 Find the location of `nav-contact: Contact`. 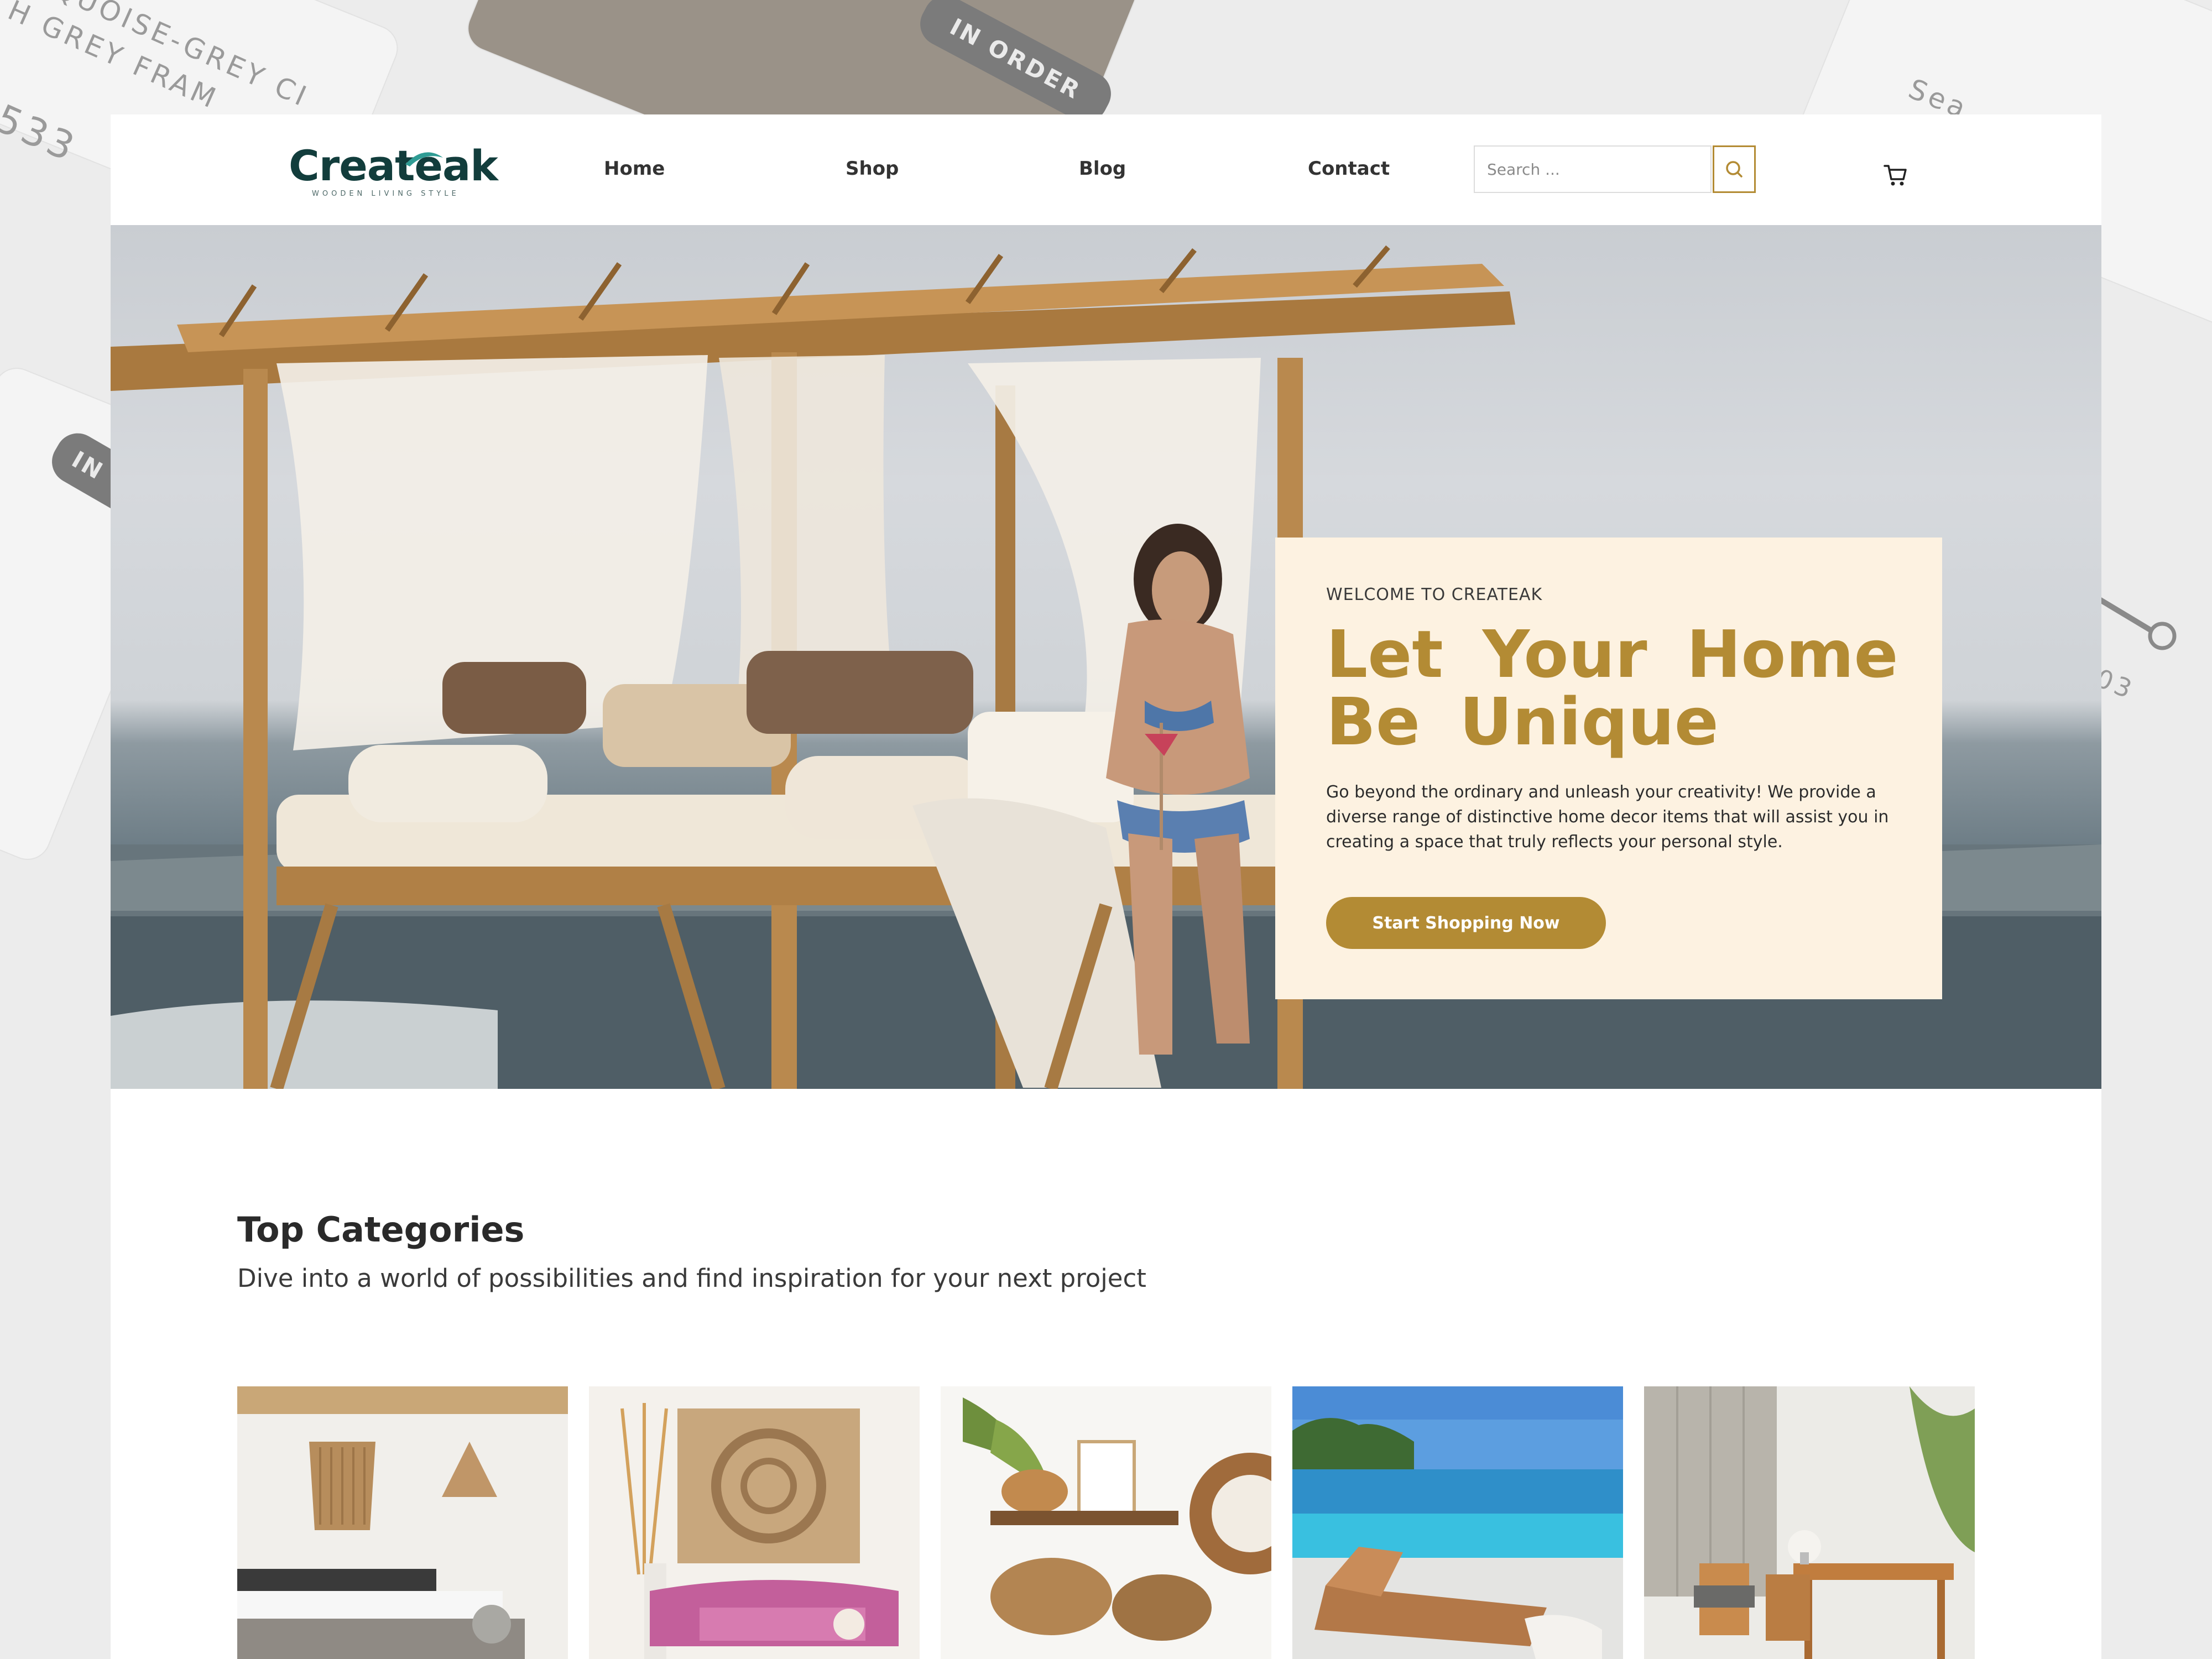

nav-contact: Contact is located at coordinates (1349, 169).